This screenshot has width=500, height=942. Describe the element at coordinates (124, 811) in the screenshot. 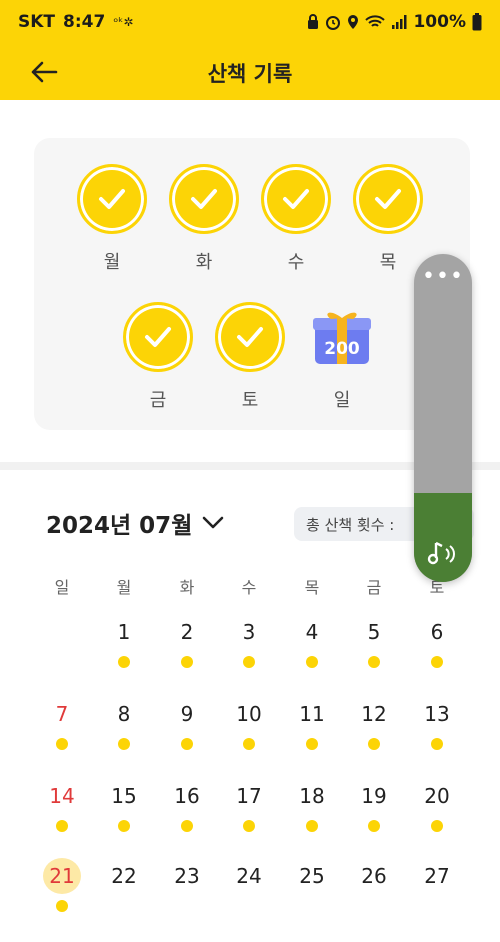

I see `calendar-day: 15` at that location.